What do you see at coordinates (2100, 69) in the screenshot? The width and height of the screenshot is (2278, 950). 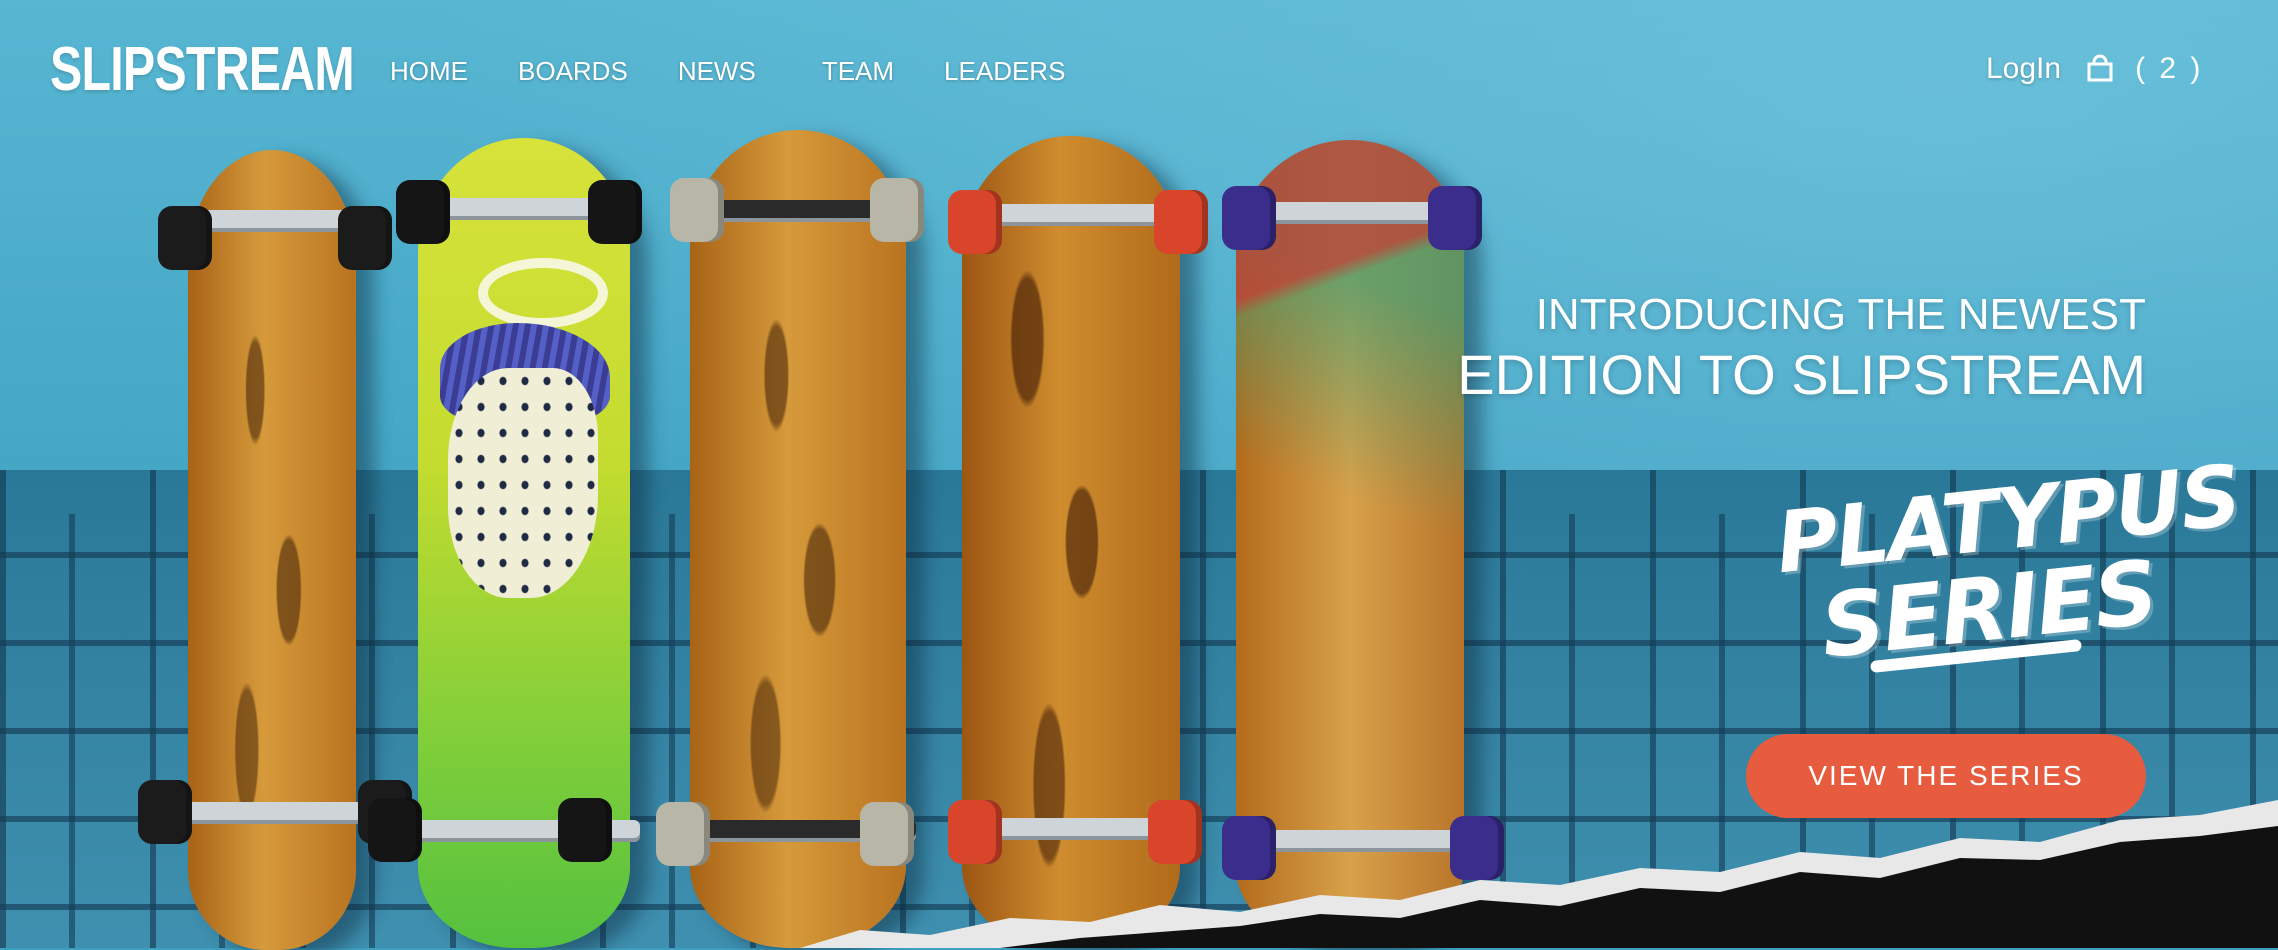 I see `shopping-bag-icon` at bounding box center [2100, 69].